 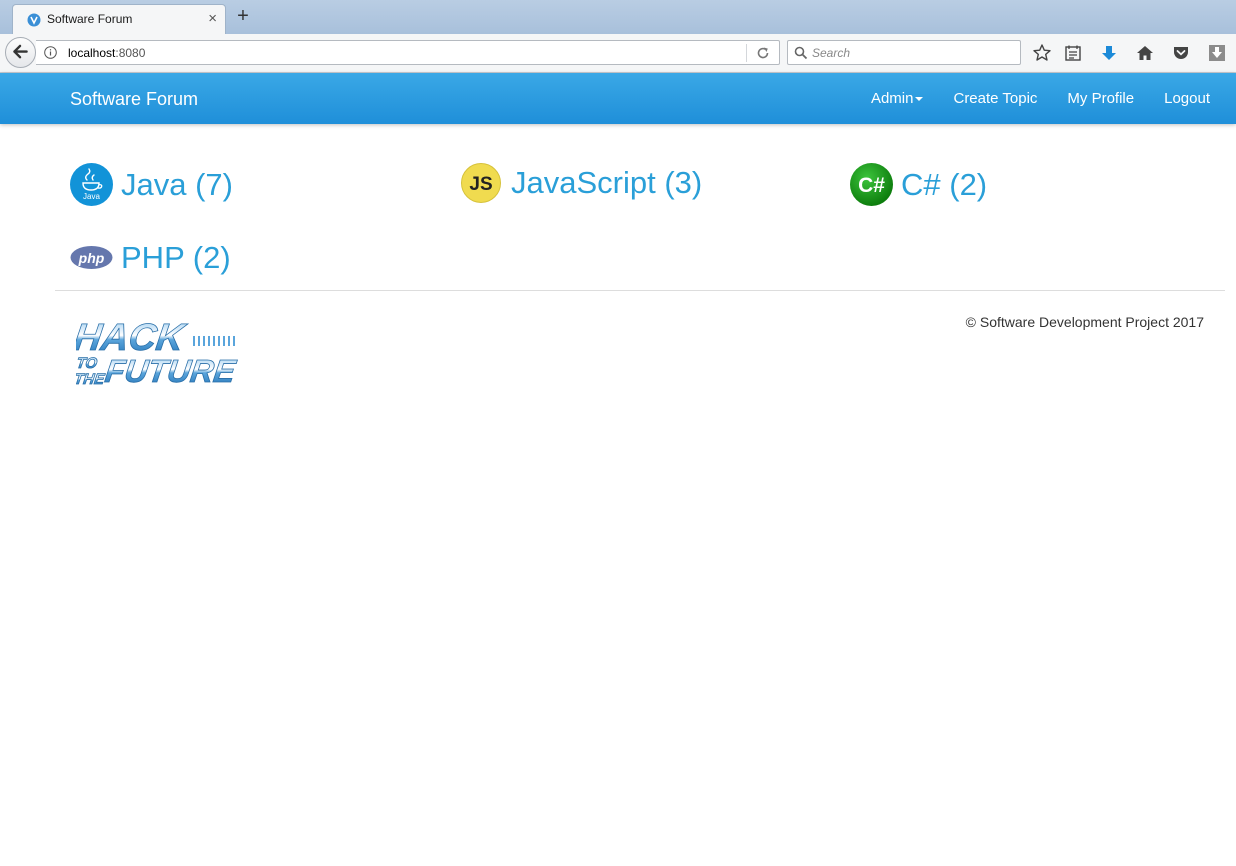 What do you see at coordinates (134, 99) in the screenshot?
I see `site-brand-link: Software Forum` at bounding box center [134, 99].